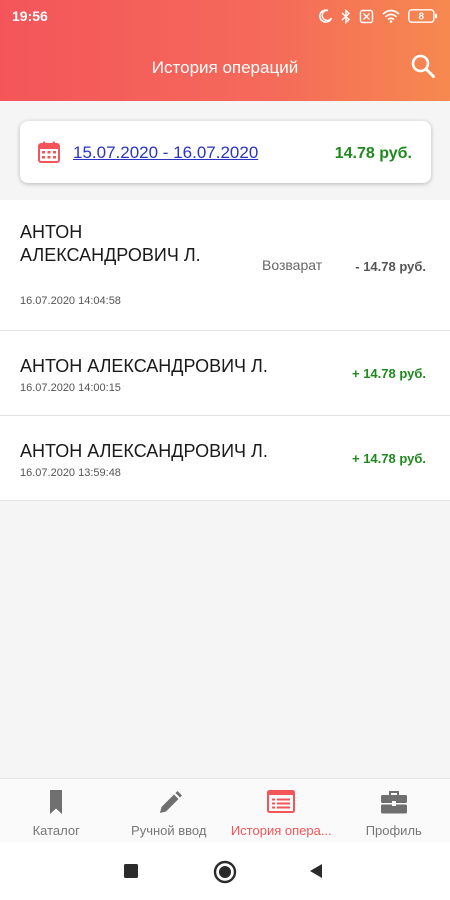 This screenshot has width=450, height=900. I want to click on battery-icon: 8, so click(422, 16).